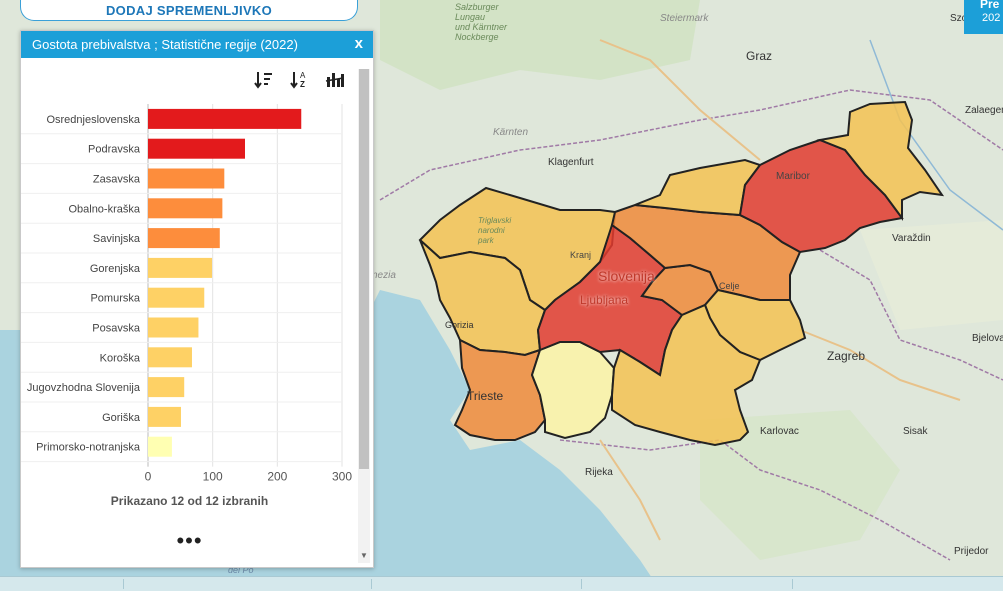 The height and width of the screenshot is (591, 1003). What do you see at coordinates (573, 390) in the screenshot?
I see `region-primorsko-notranjska` at bounding box center [573, 390].